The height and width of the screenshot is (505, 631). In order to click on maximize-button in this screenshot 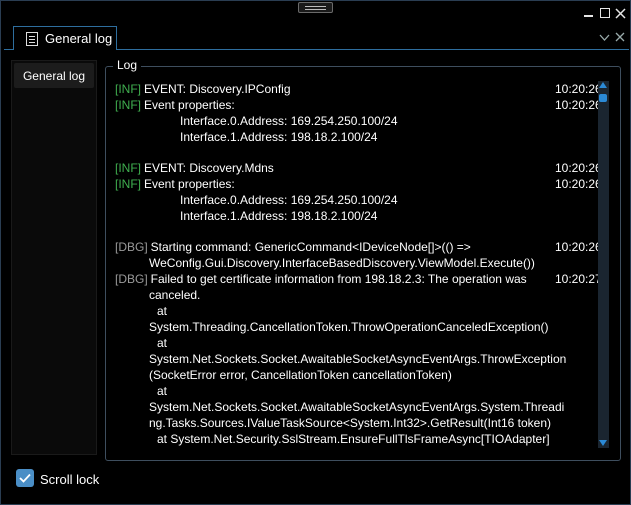, I will do `click(604, 13)`.